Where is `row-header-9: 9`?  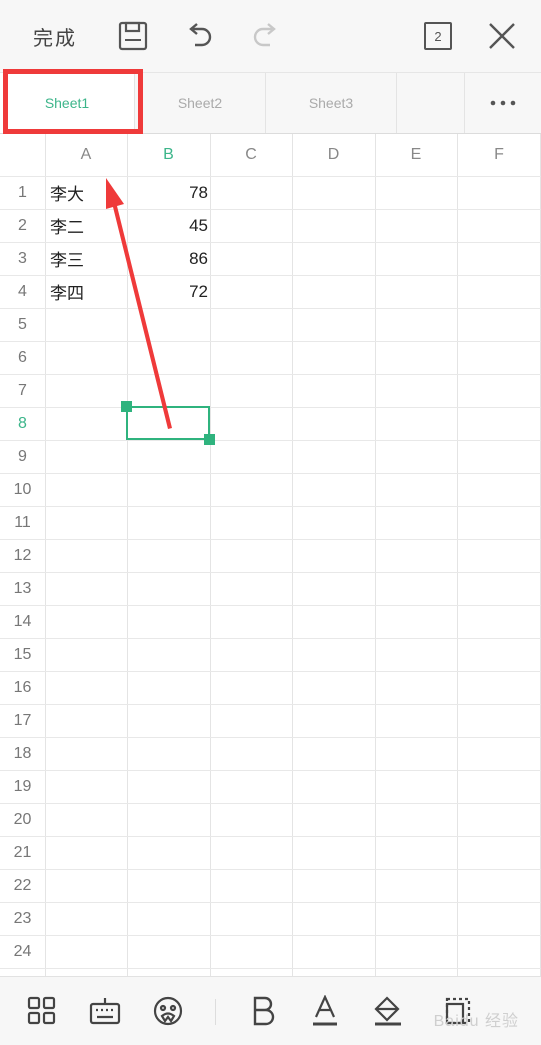
row-header-9: 9 is located at coordinates (22, 456).